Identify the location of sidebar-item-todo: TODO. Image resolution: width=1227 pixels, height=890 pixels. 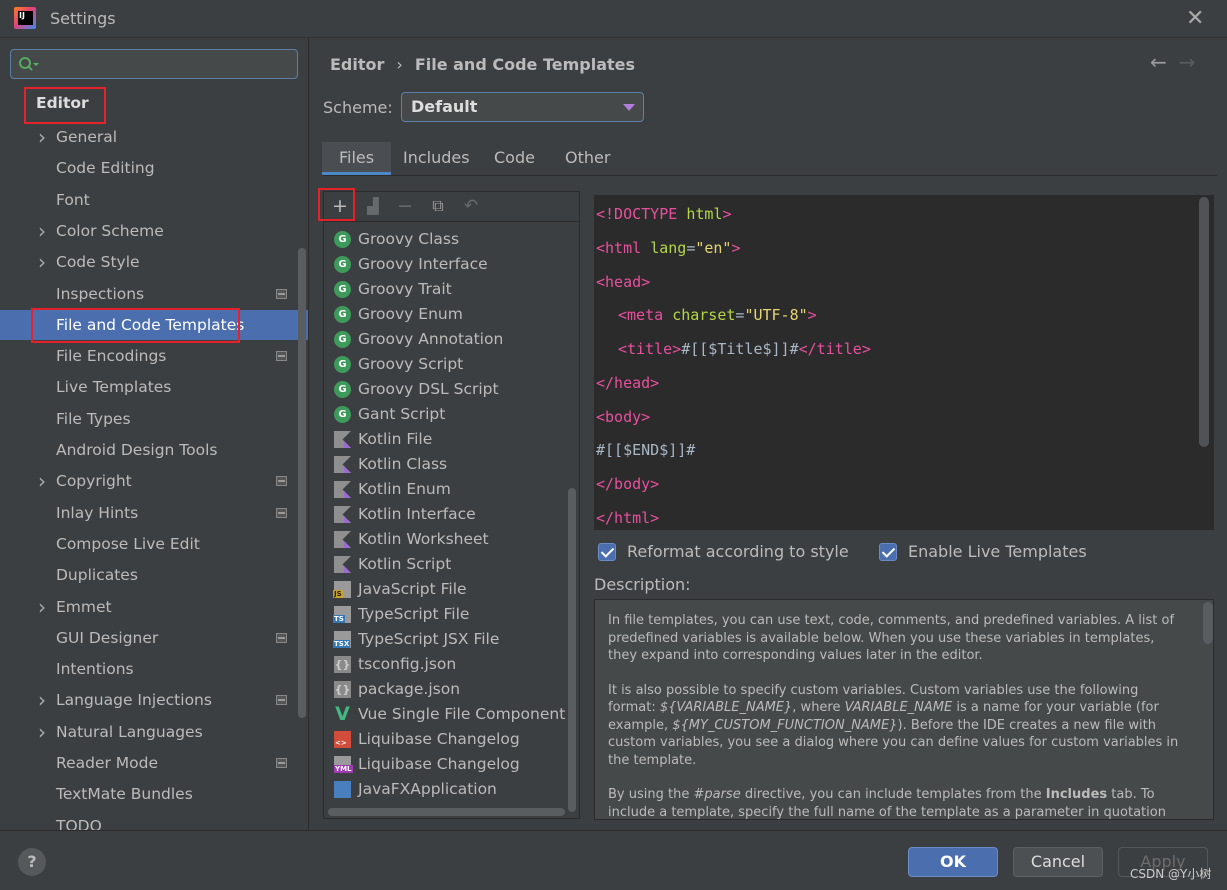
(154, 820).